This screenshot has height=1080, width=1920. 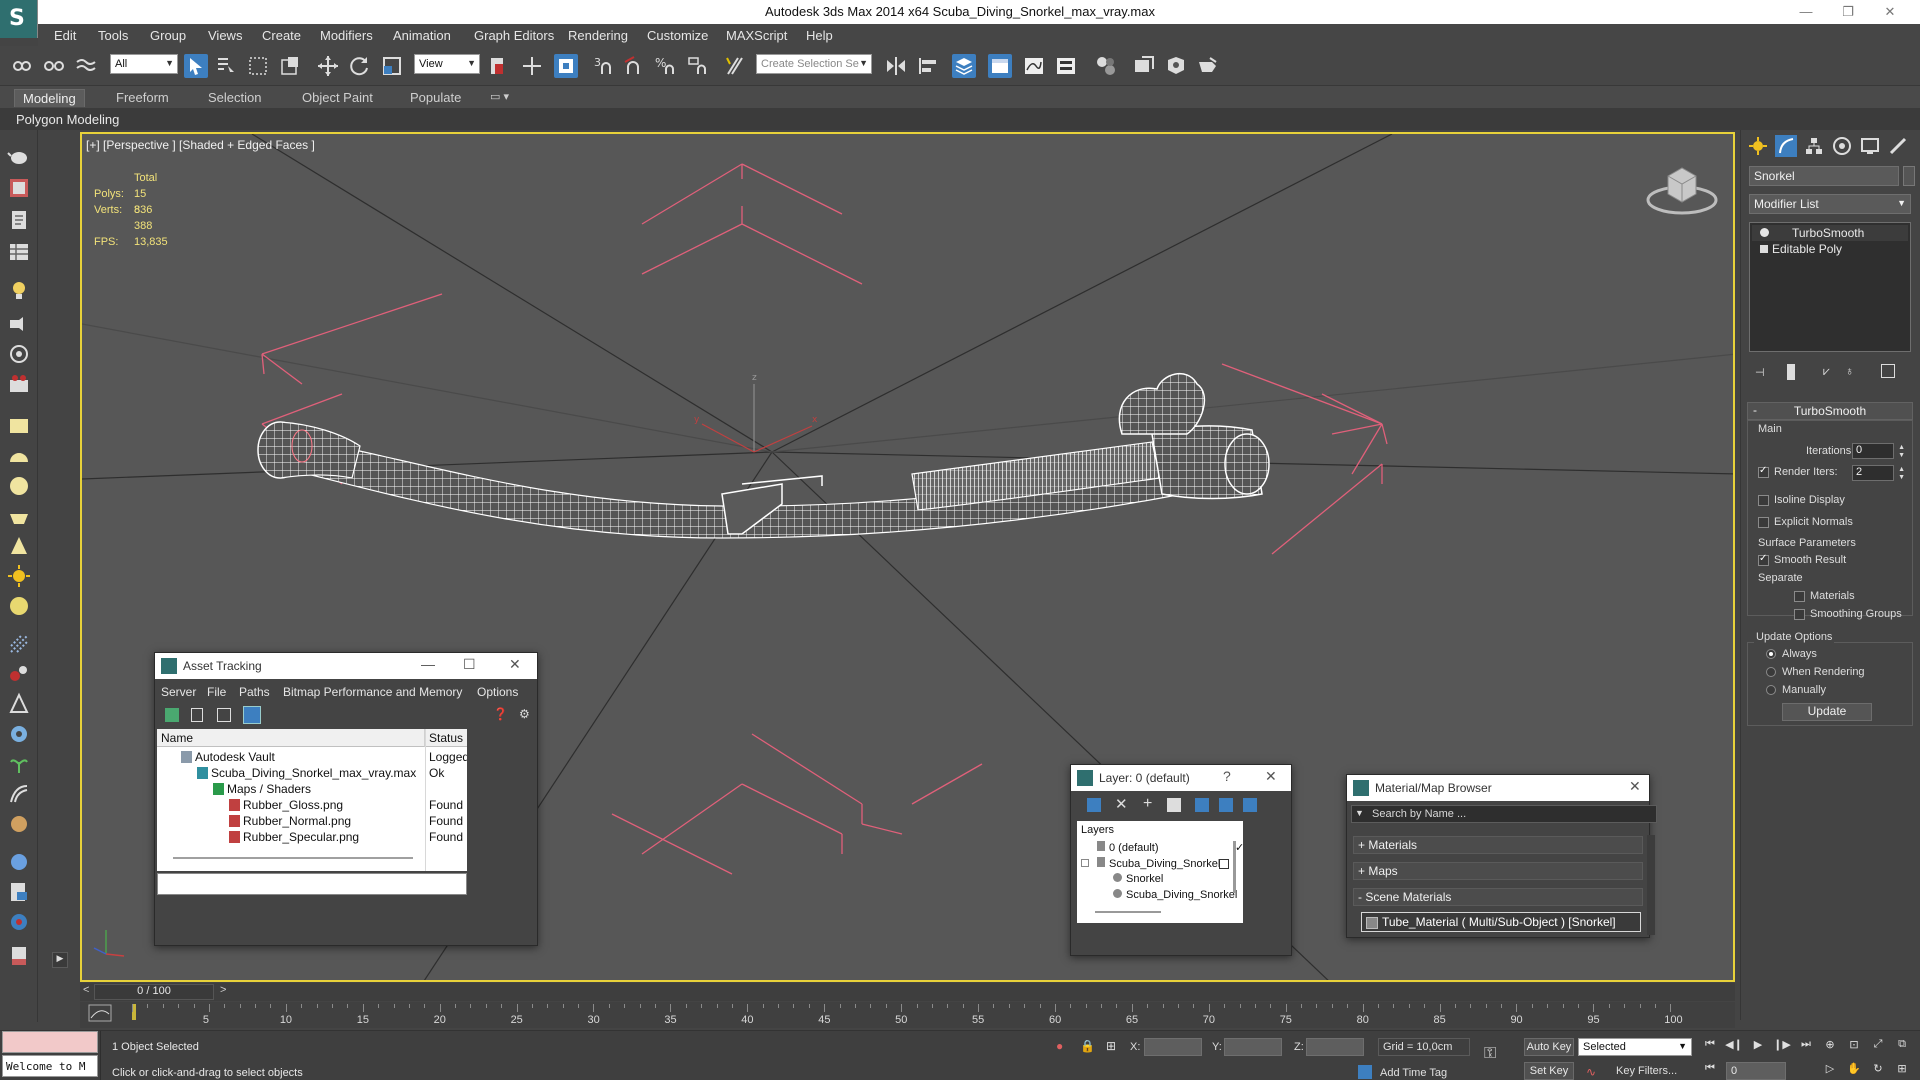 What do you see at coordinates (1635, 786) in the screenshot?
I see `material-browser-close-button: ✕` at bounding box center [1635, 786].